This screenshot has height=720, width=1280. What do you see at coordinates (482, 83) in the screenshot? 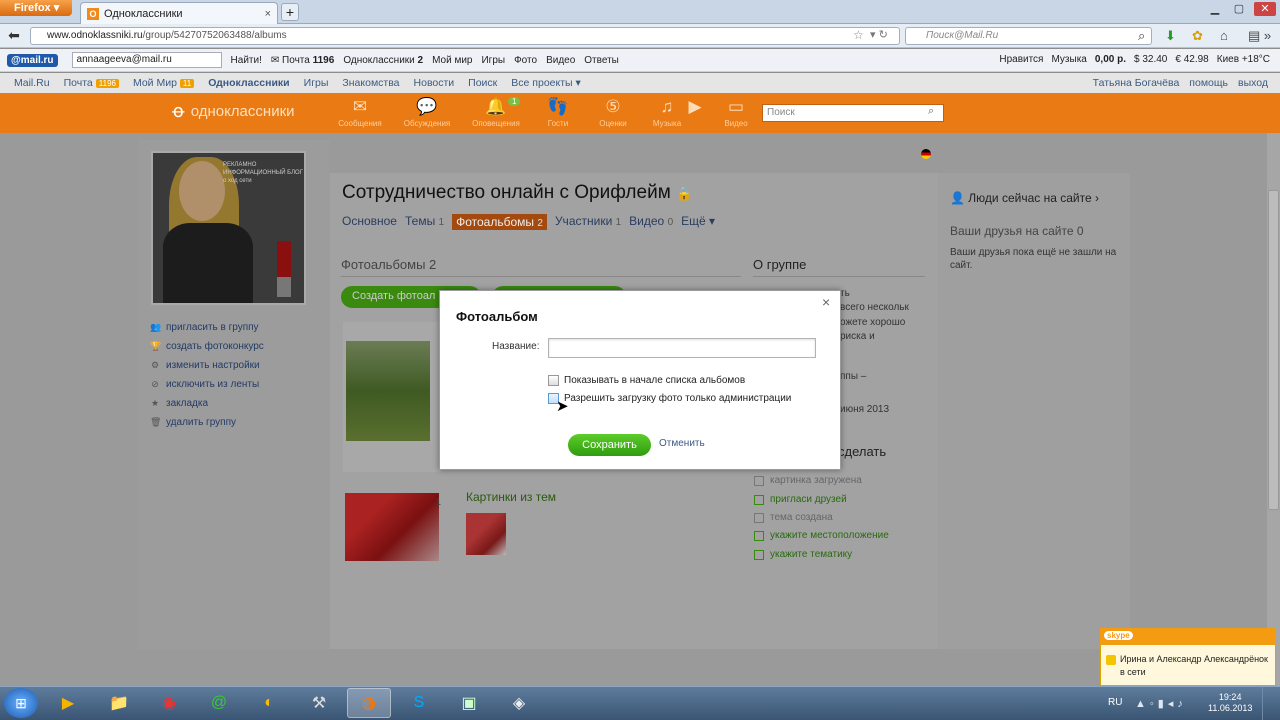
I see `poisk-link: Поиск` at bounding box center [482, 83].